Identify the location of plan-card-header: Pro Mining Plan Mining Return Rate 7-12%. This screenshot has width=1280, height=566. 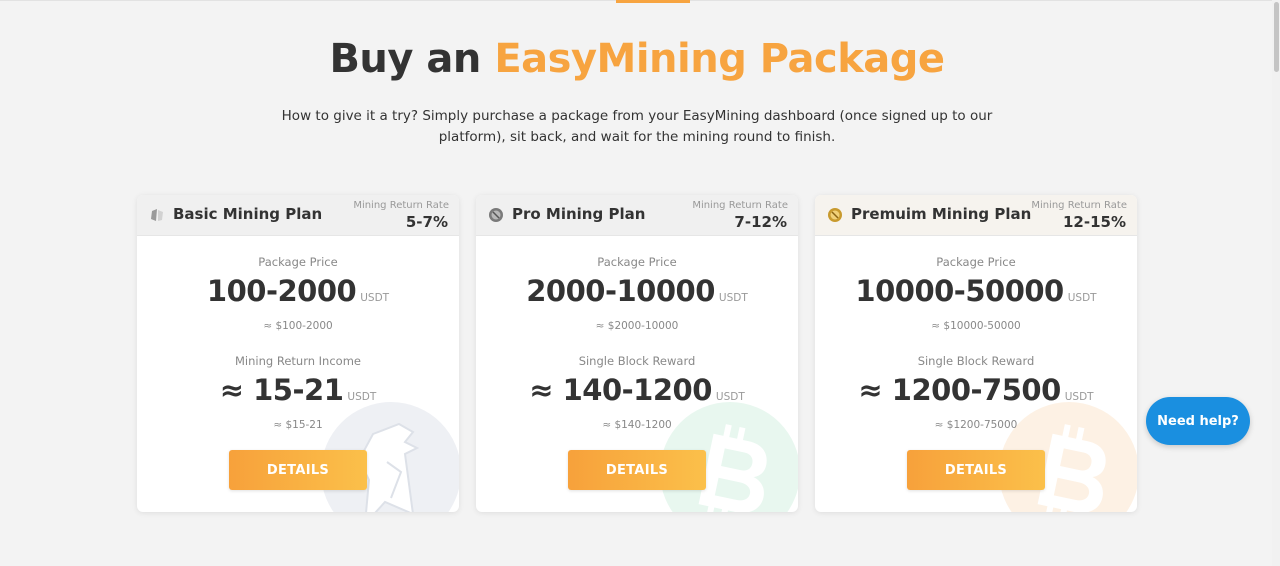
(637, 215).